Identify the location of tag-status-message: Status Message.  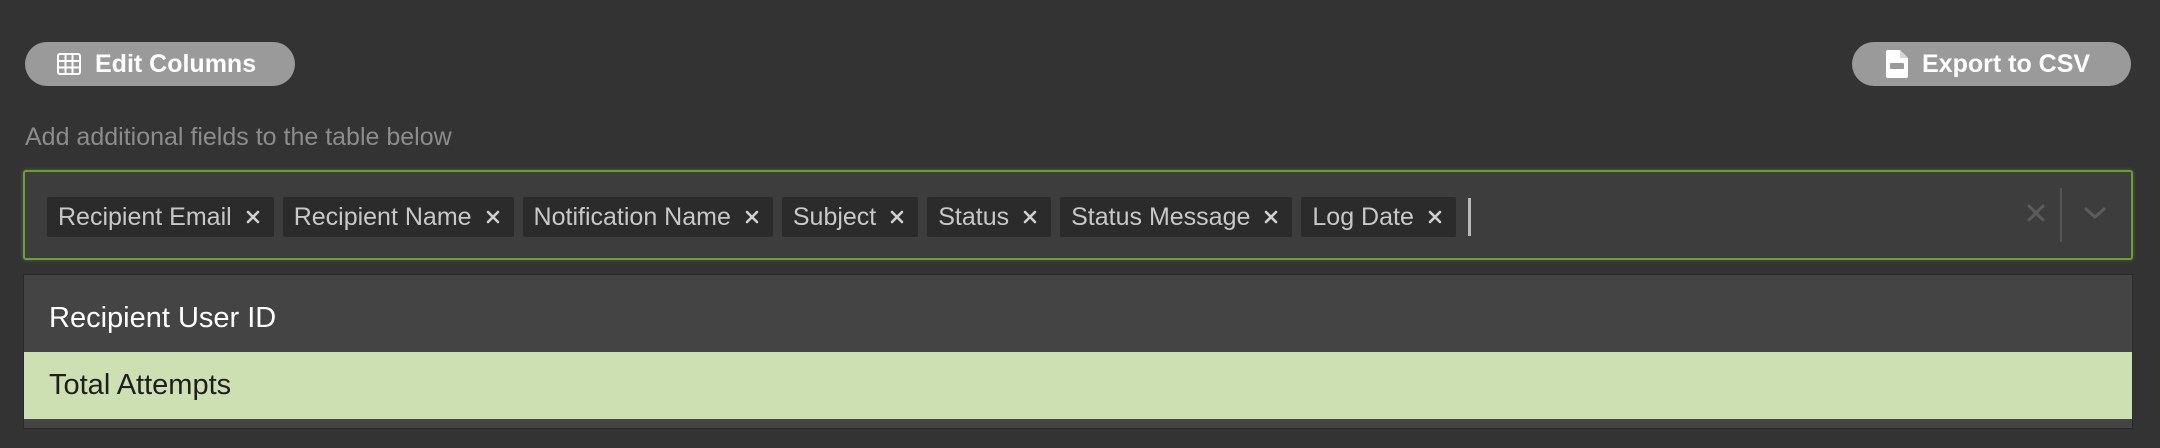
(1176, 217).